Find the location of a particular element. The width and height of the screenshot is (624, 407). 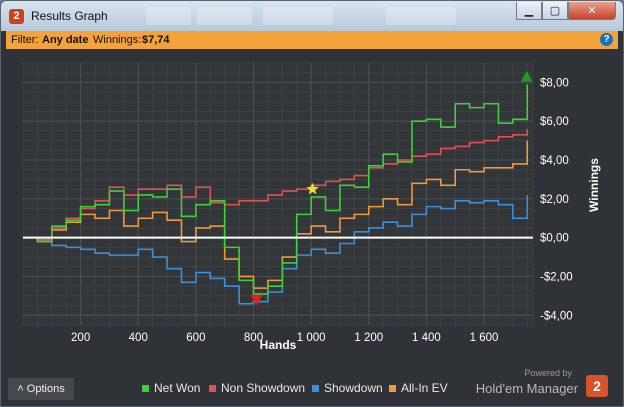

brand-name: Hold'em Manager is located at coordinates (526, 388).